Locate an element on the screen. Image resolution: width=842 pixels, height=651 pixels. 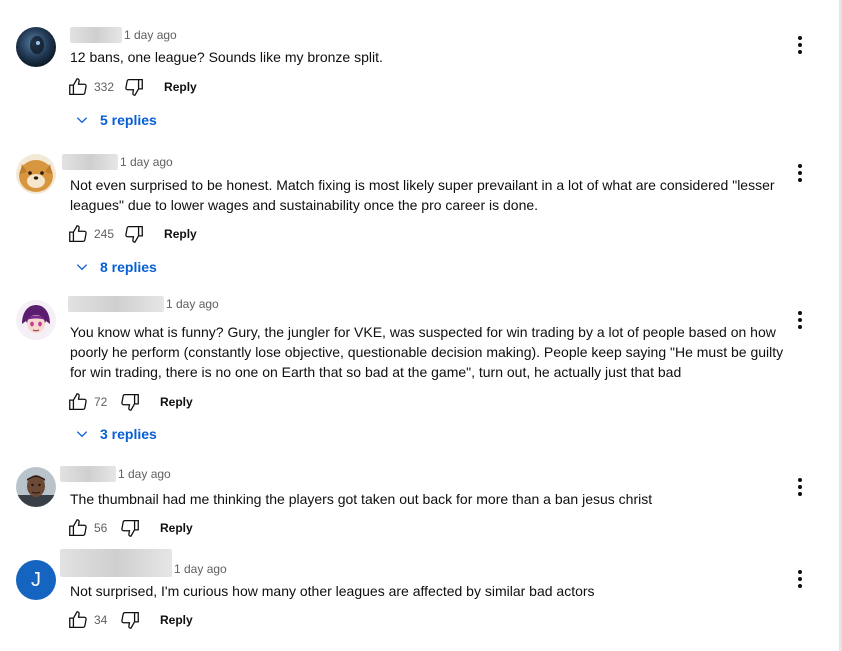
avatar: J is located at coordinates (36, 580).